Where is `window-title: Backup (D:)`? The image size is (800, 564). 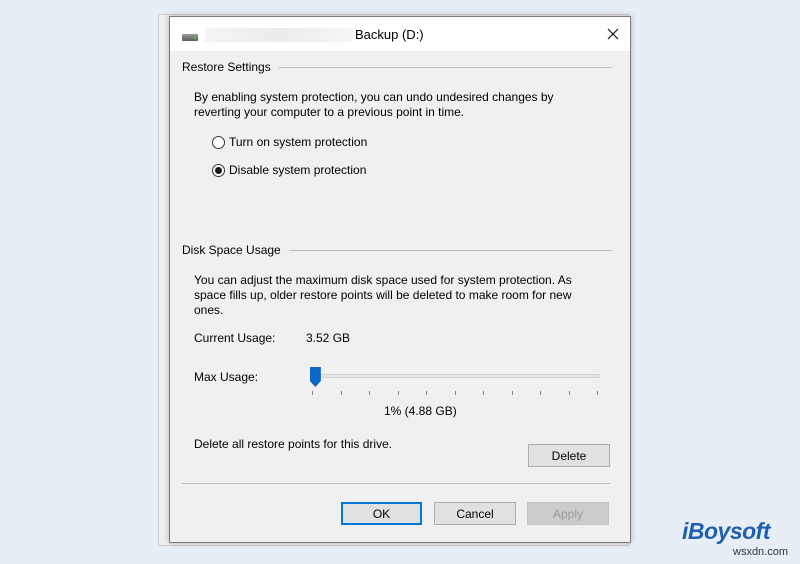 window-title: Backup (D:) is located at coordinates (389, 34).